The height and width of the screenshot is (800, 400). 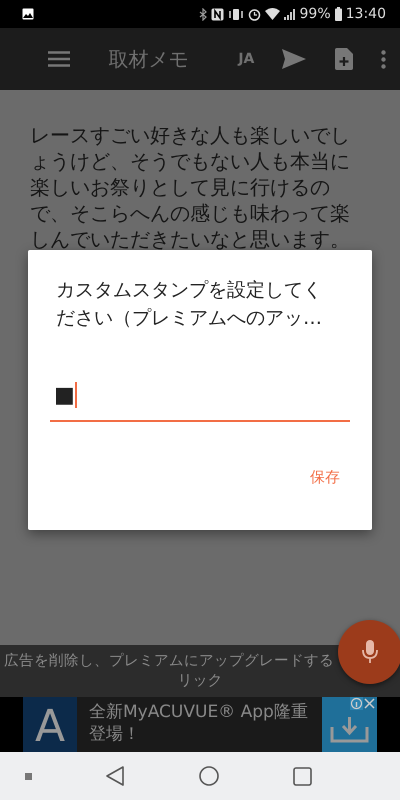 I want to click on download-icon, so click(x=349, y=724).